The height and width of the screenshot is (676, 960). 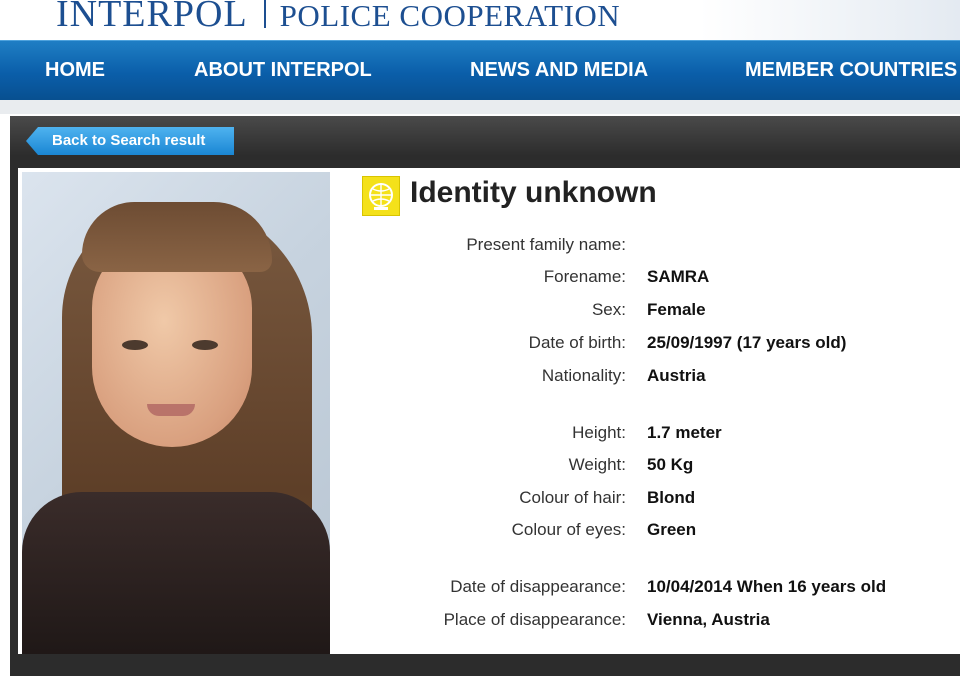 What do you see at coordinates (645, 467) in the screenshot?
I see `field-row-weight: Weight: 50 Kg` at bounding box center [645, 467].